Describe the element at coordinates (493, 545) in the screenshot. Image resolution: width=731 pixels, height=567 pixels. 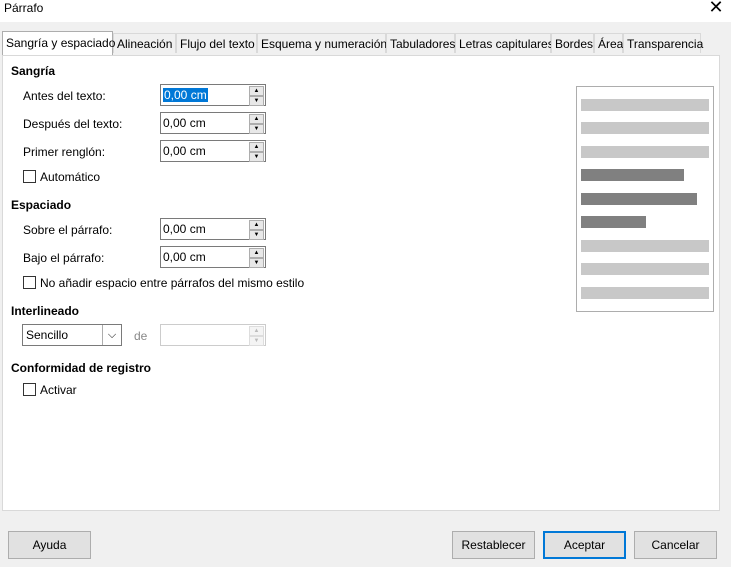
I see `reset-button: Restablecer` at that location.